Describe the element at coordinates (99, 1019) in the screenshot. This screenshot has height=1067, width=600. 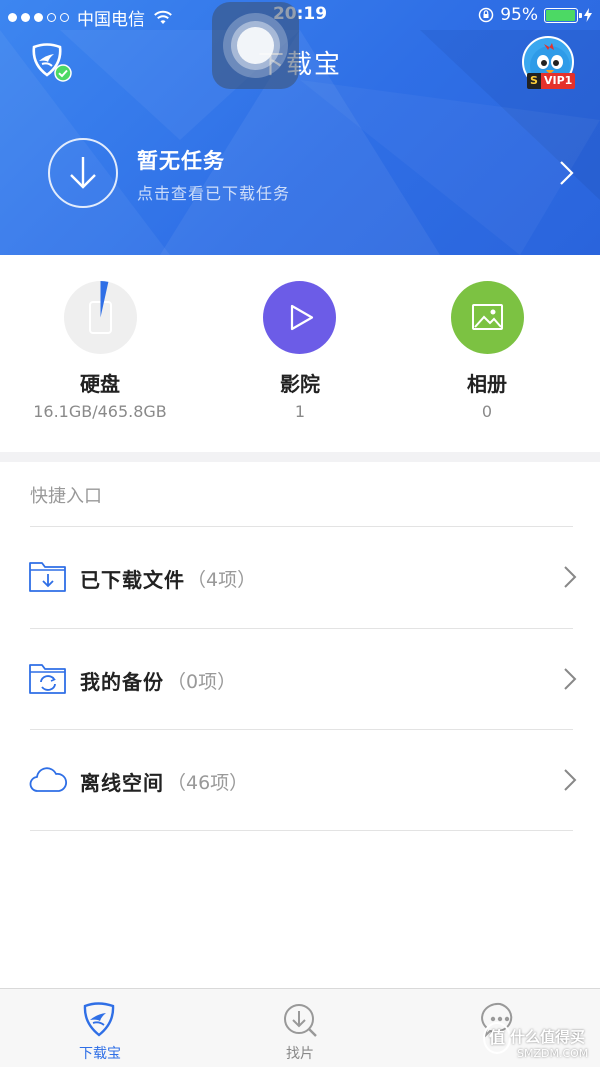
I see `xunlei-bird-logo-icon` at that location.